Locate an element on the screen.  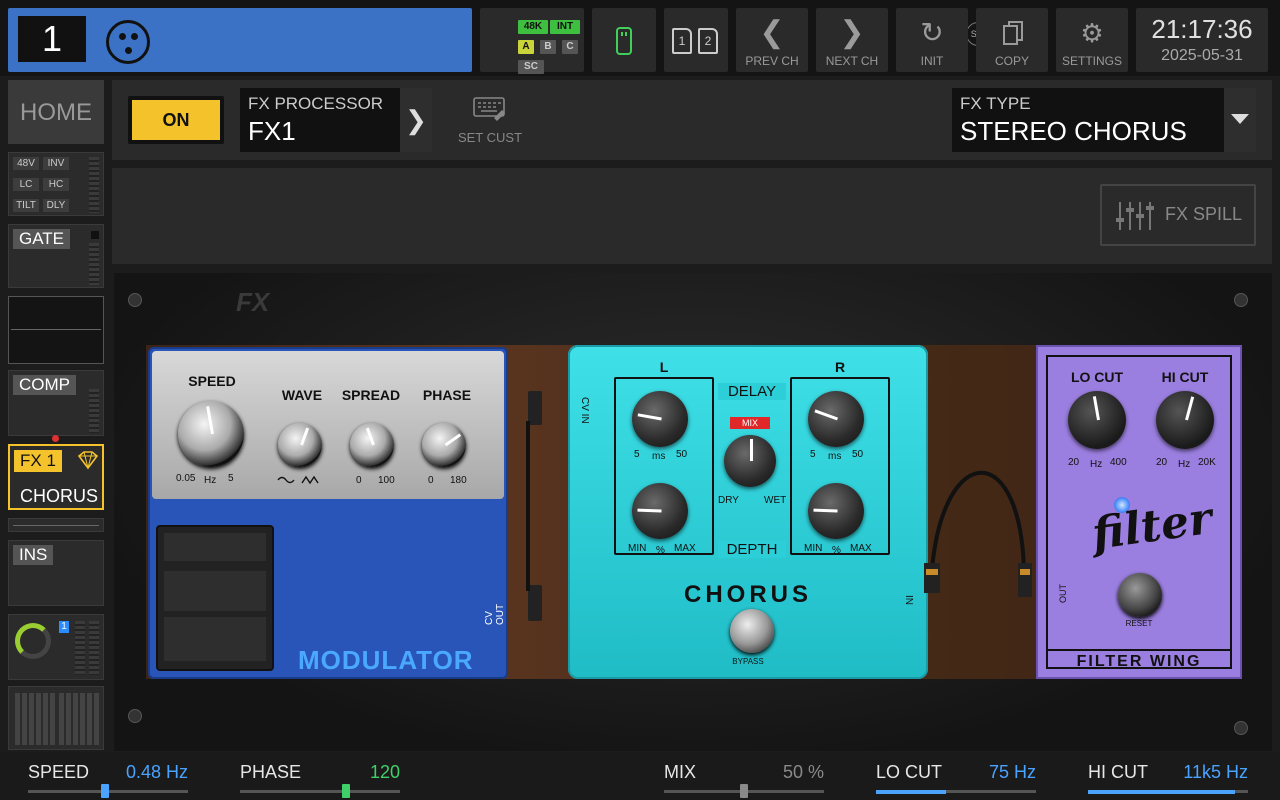
lo-cut-knob is located at coordinates (1097, 420).